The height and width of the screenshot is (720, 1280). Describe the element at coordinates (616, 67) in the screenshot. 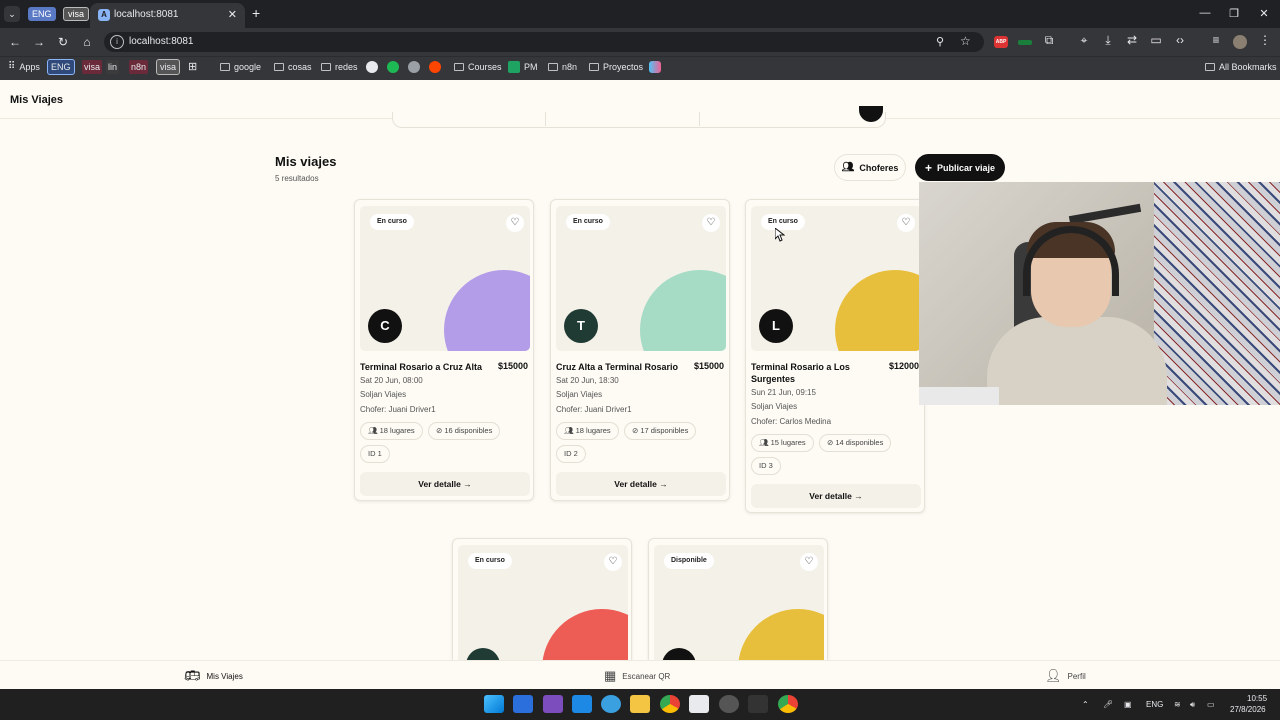

I see `bookmark-proyectos: Proyectos` at that location.